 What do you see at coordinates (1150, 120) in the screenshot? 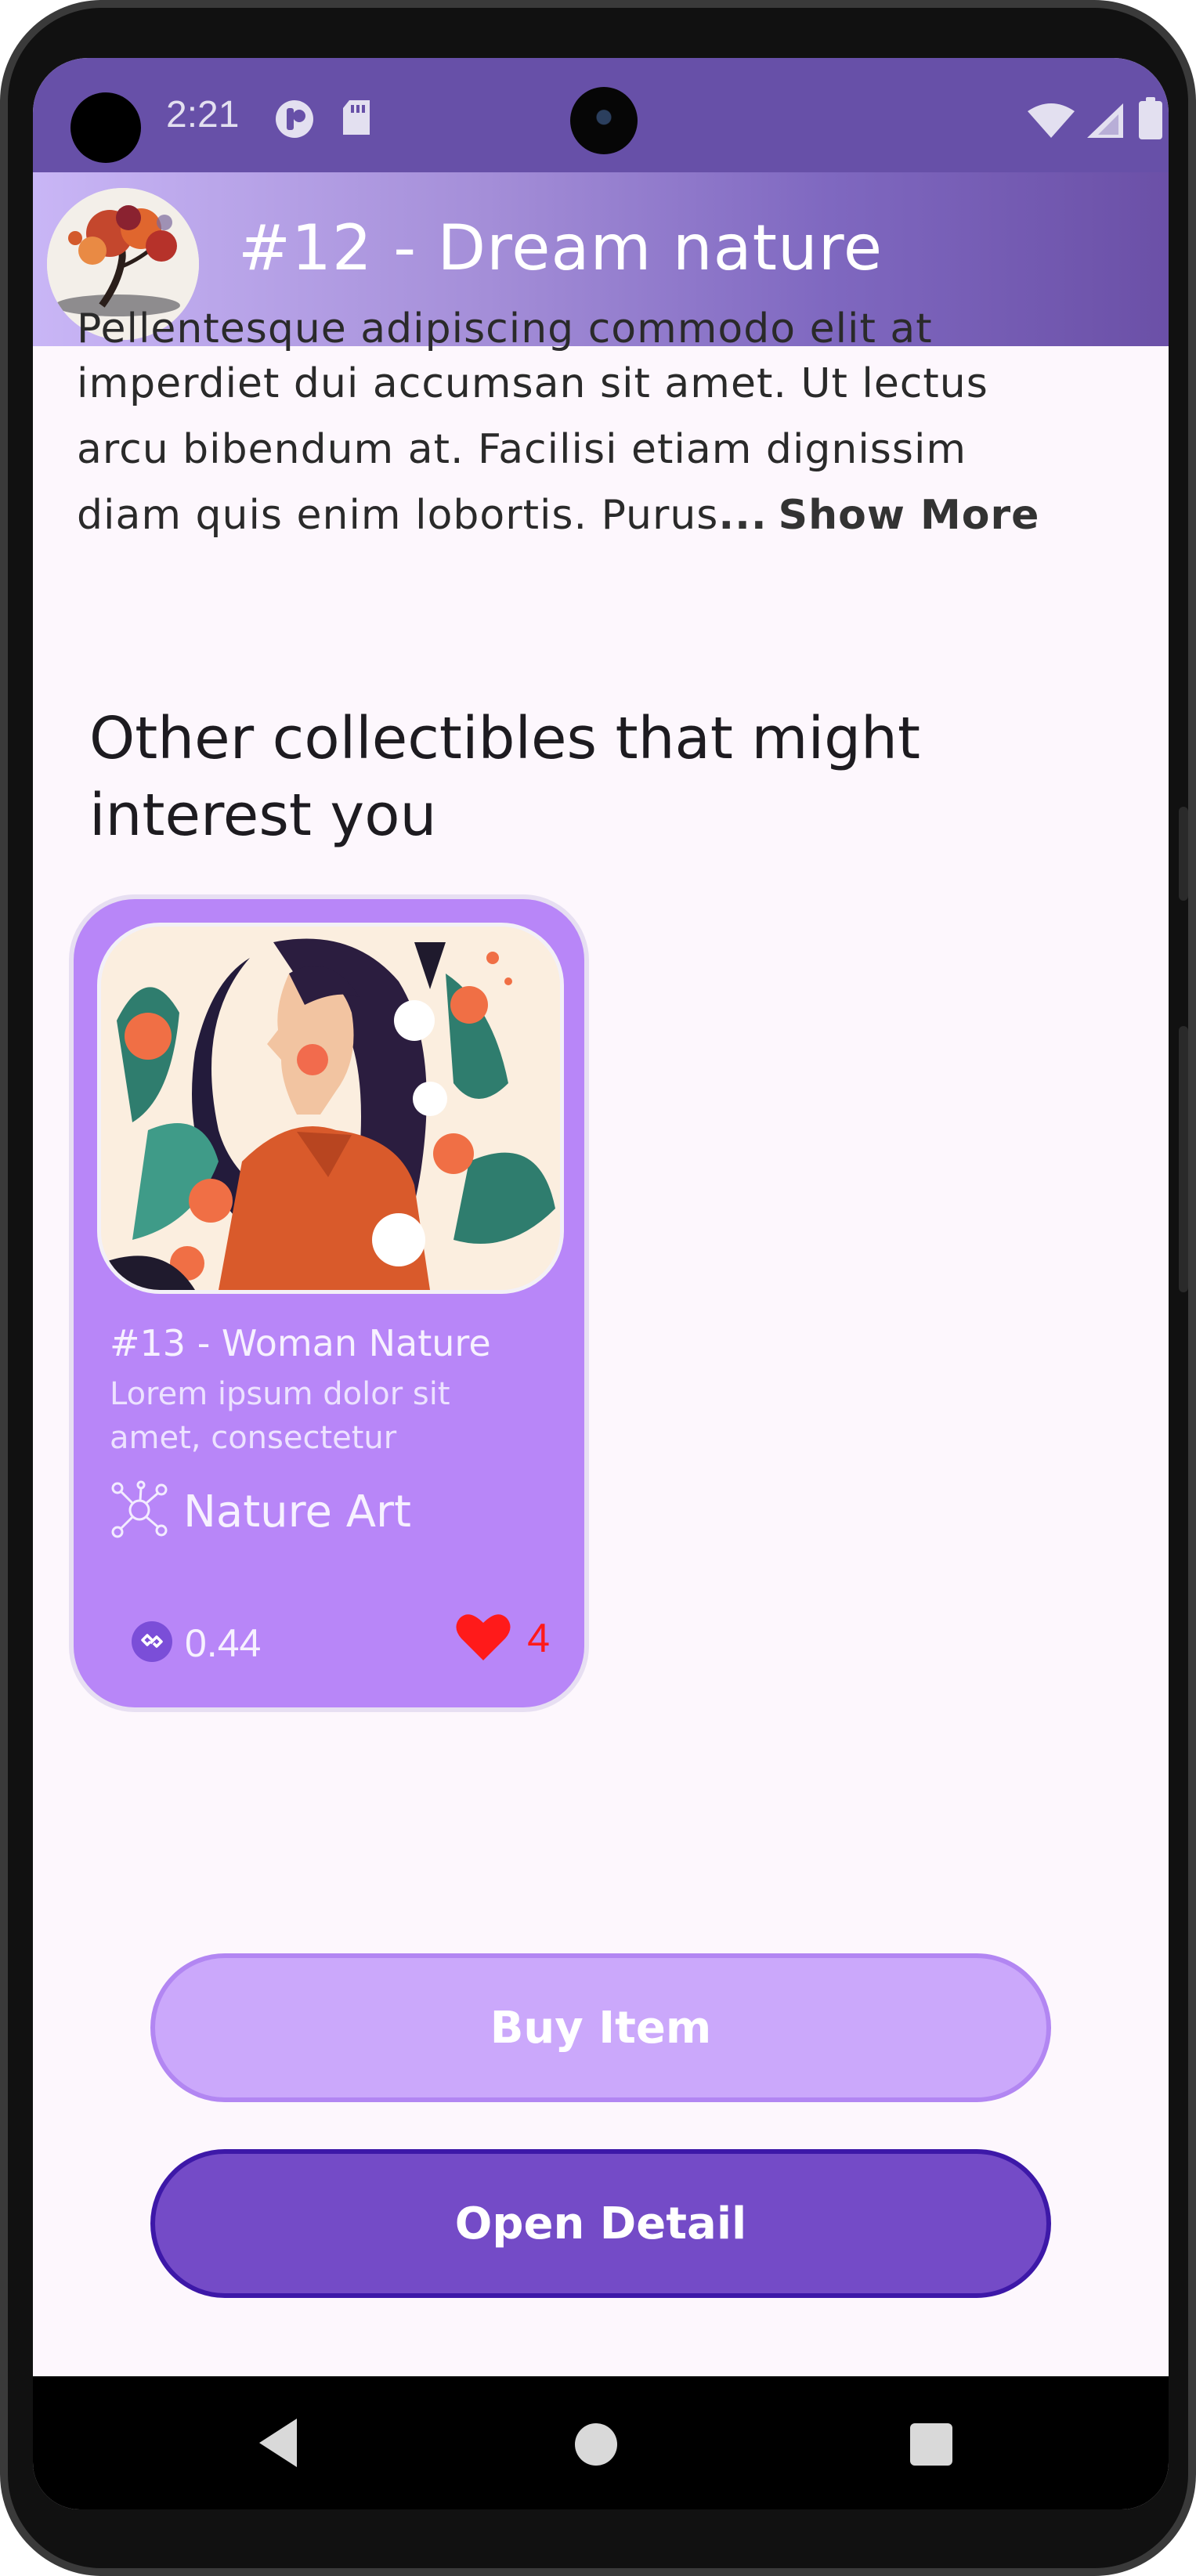
I see `battery-icon` at bounding box center [1150, 120].